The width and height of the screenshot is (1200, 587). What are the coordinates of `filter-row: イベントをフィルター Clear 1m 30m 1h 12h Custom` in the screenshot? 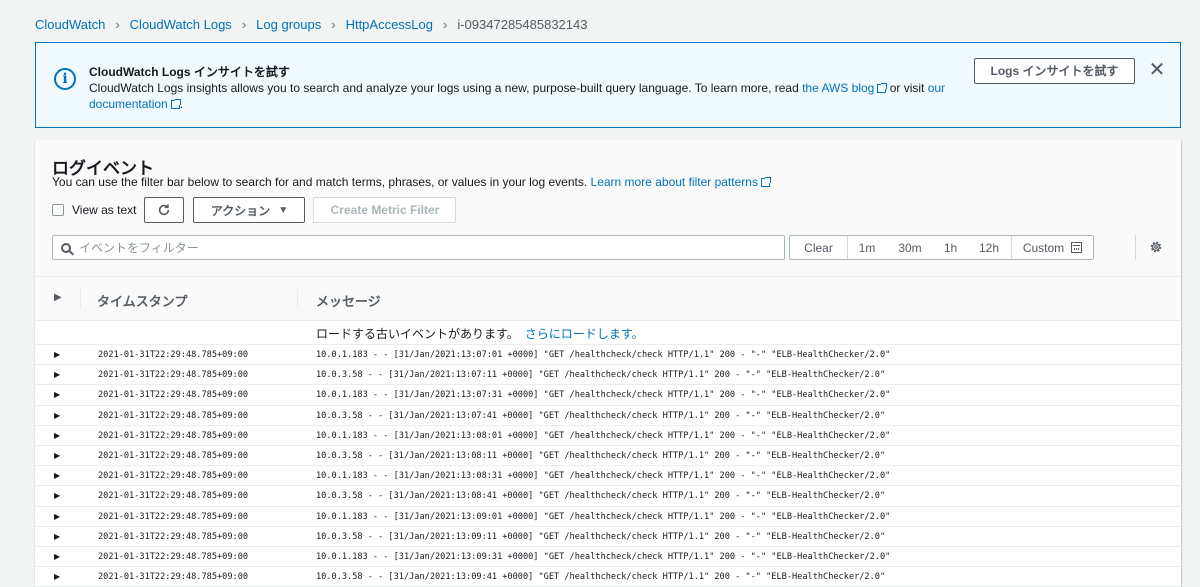 It's located at (573, 247).